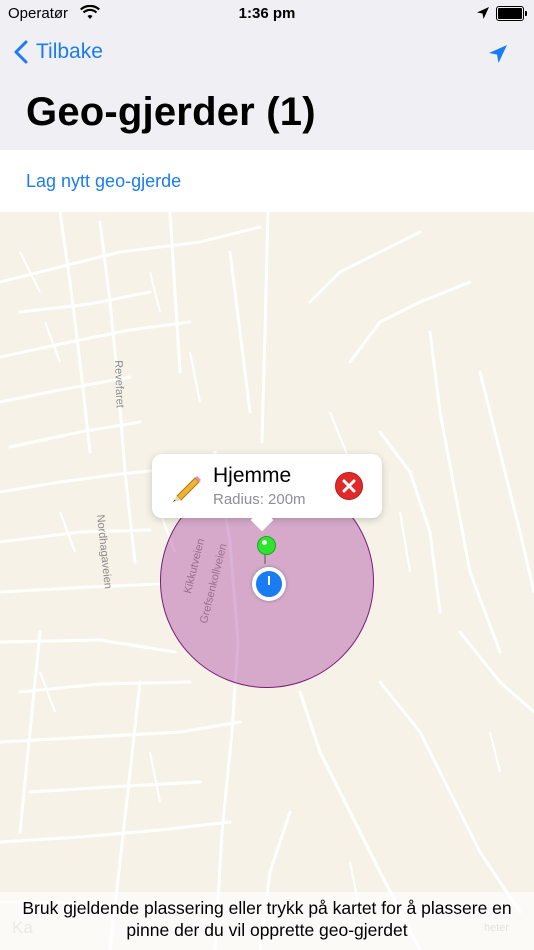  Describe the element at coordinates (259, 499) in the screenshot. I see `geofence-radius: Radius: 200m` at that location.